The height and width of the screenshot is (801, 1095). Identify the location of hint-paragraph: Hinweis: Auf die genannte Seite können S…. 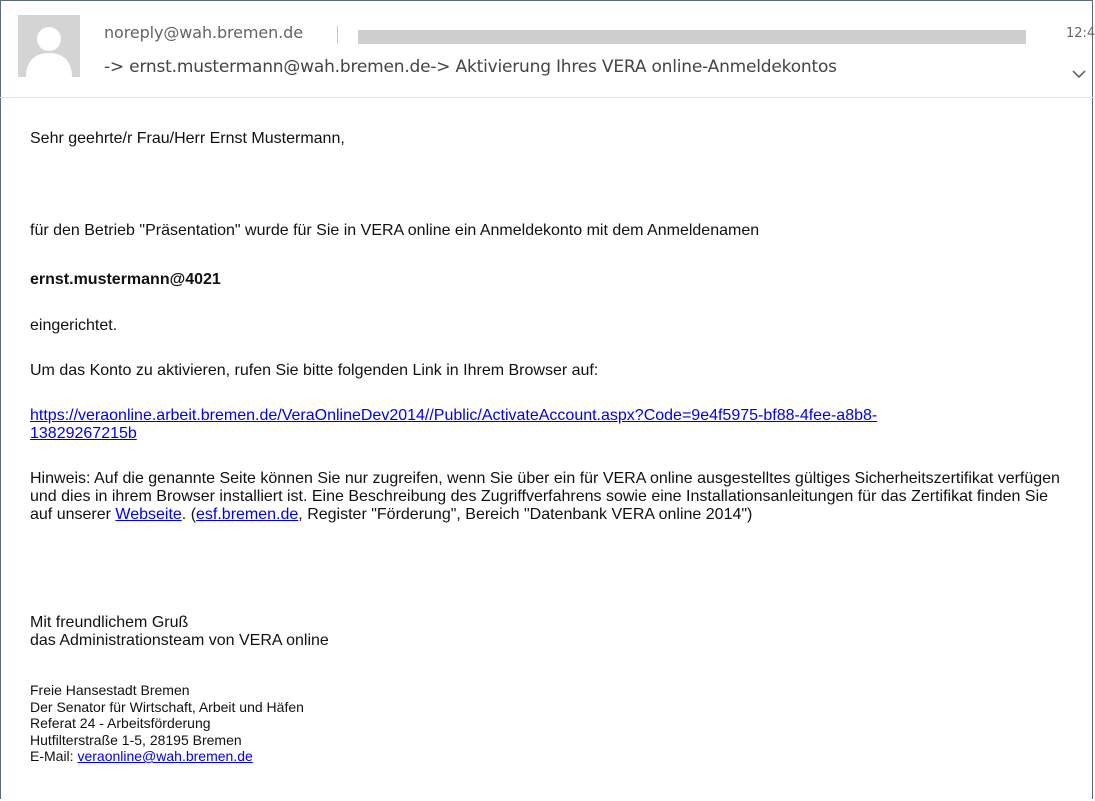
(550, 497).